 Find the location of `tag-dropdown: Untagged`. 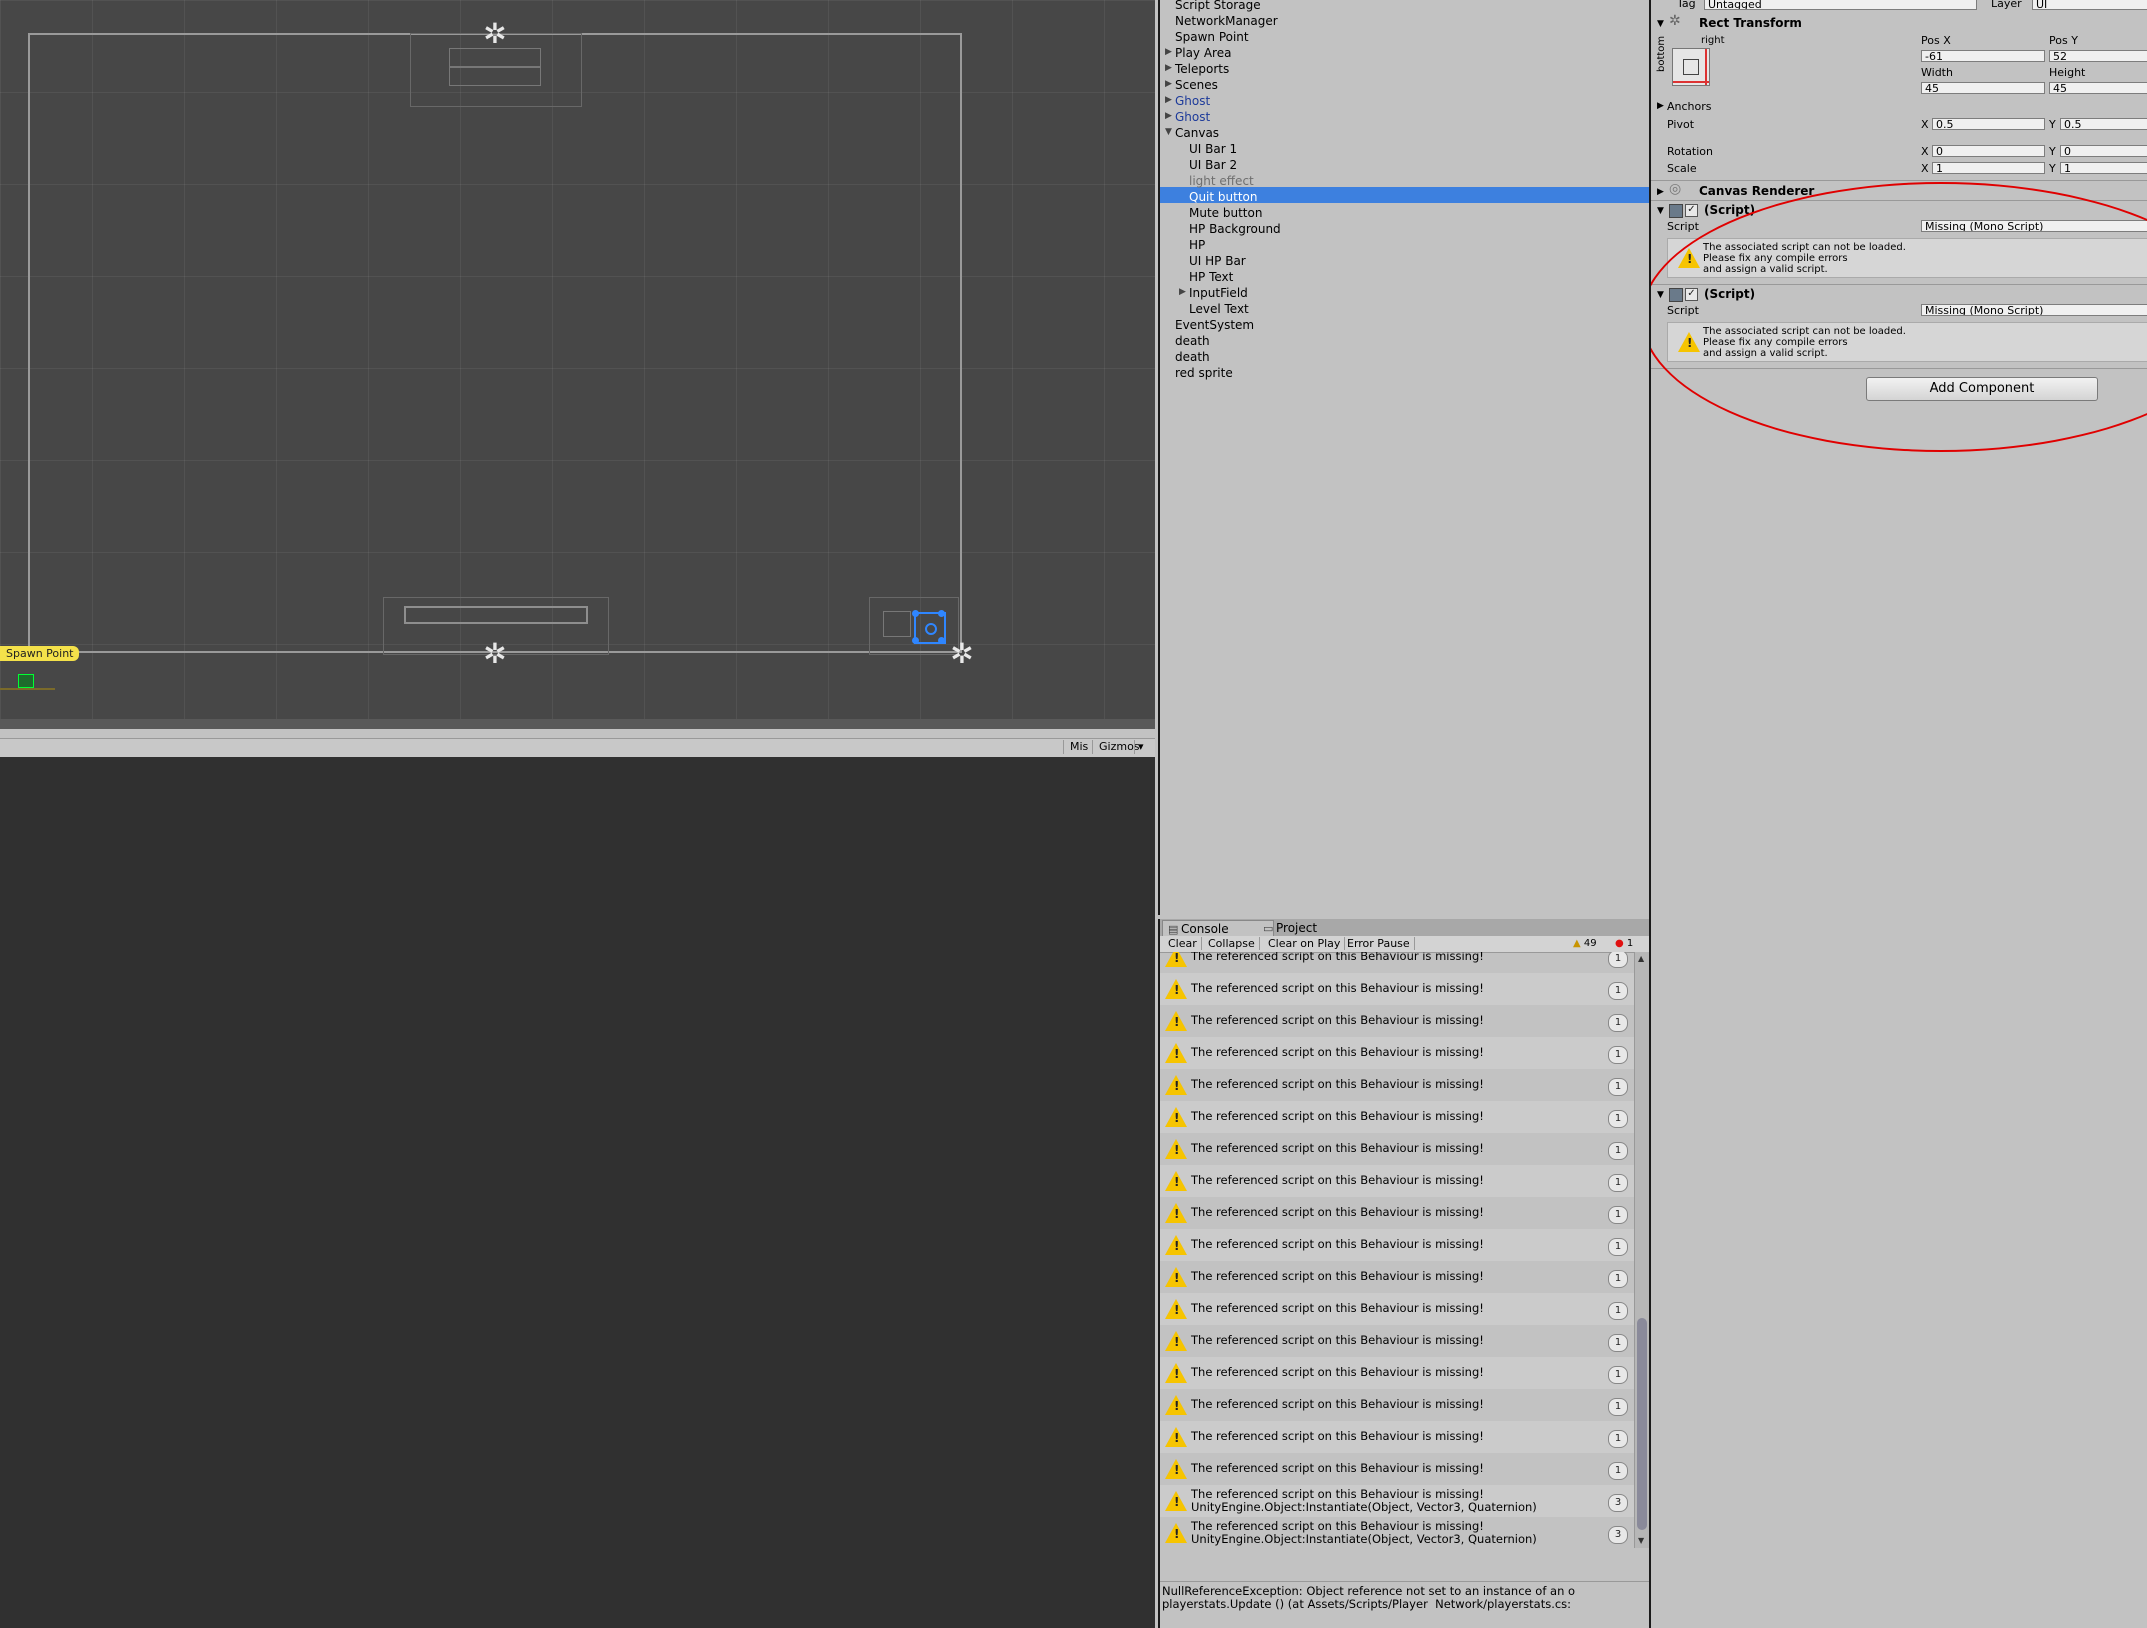

tag-dropdown: Untagged is located at coordinates (1840, 5).